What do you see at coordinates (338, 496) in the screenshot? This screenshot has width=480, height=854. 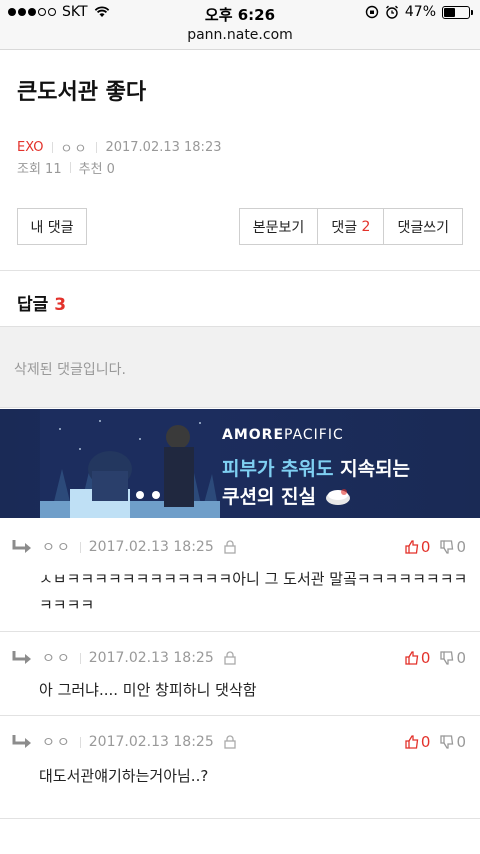 I see `cushion-compact-icon` at bounding box center [338, 496].